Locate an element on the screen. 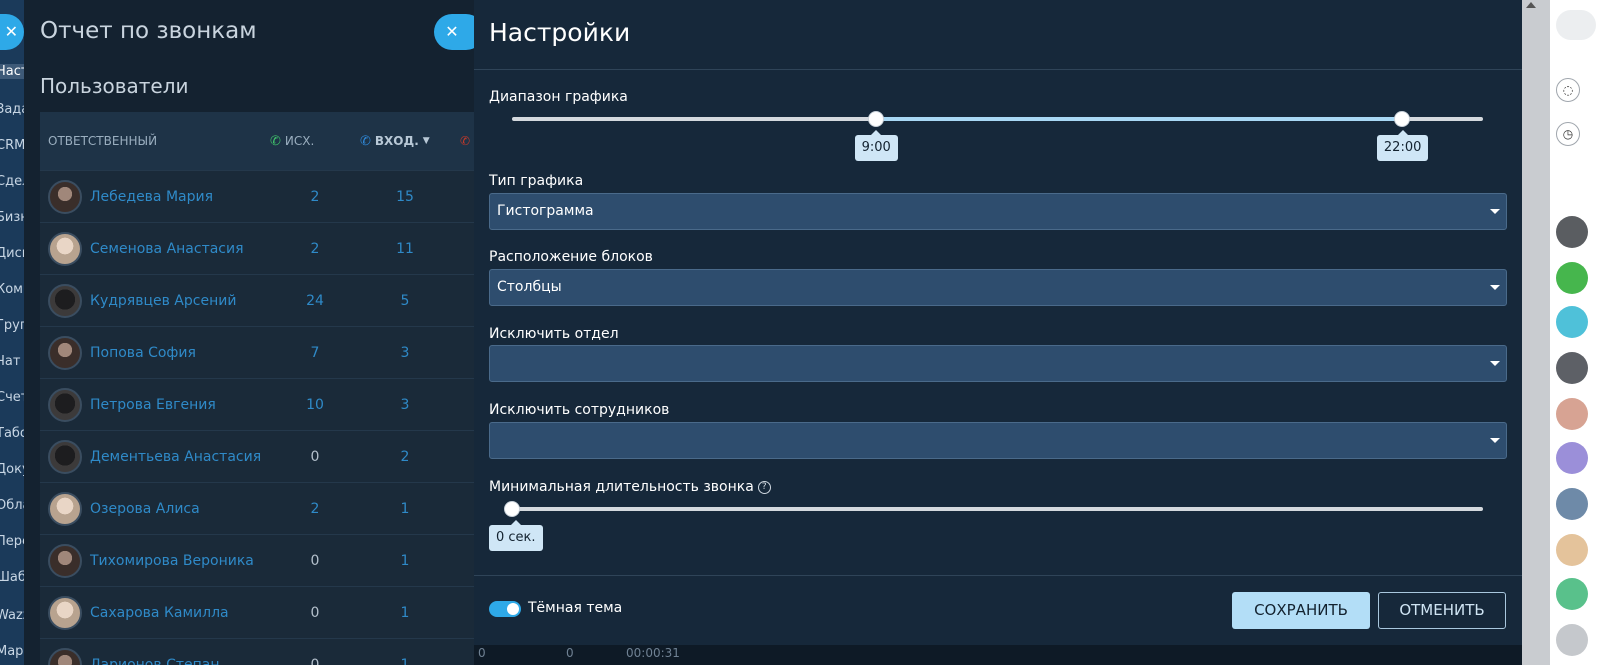 The height and width of the screenshot is (665, 1602). sidebar-item: Wazz is located at coordinates (12, 615).